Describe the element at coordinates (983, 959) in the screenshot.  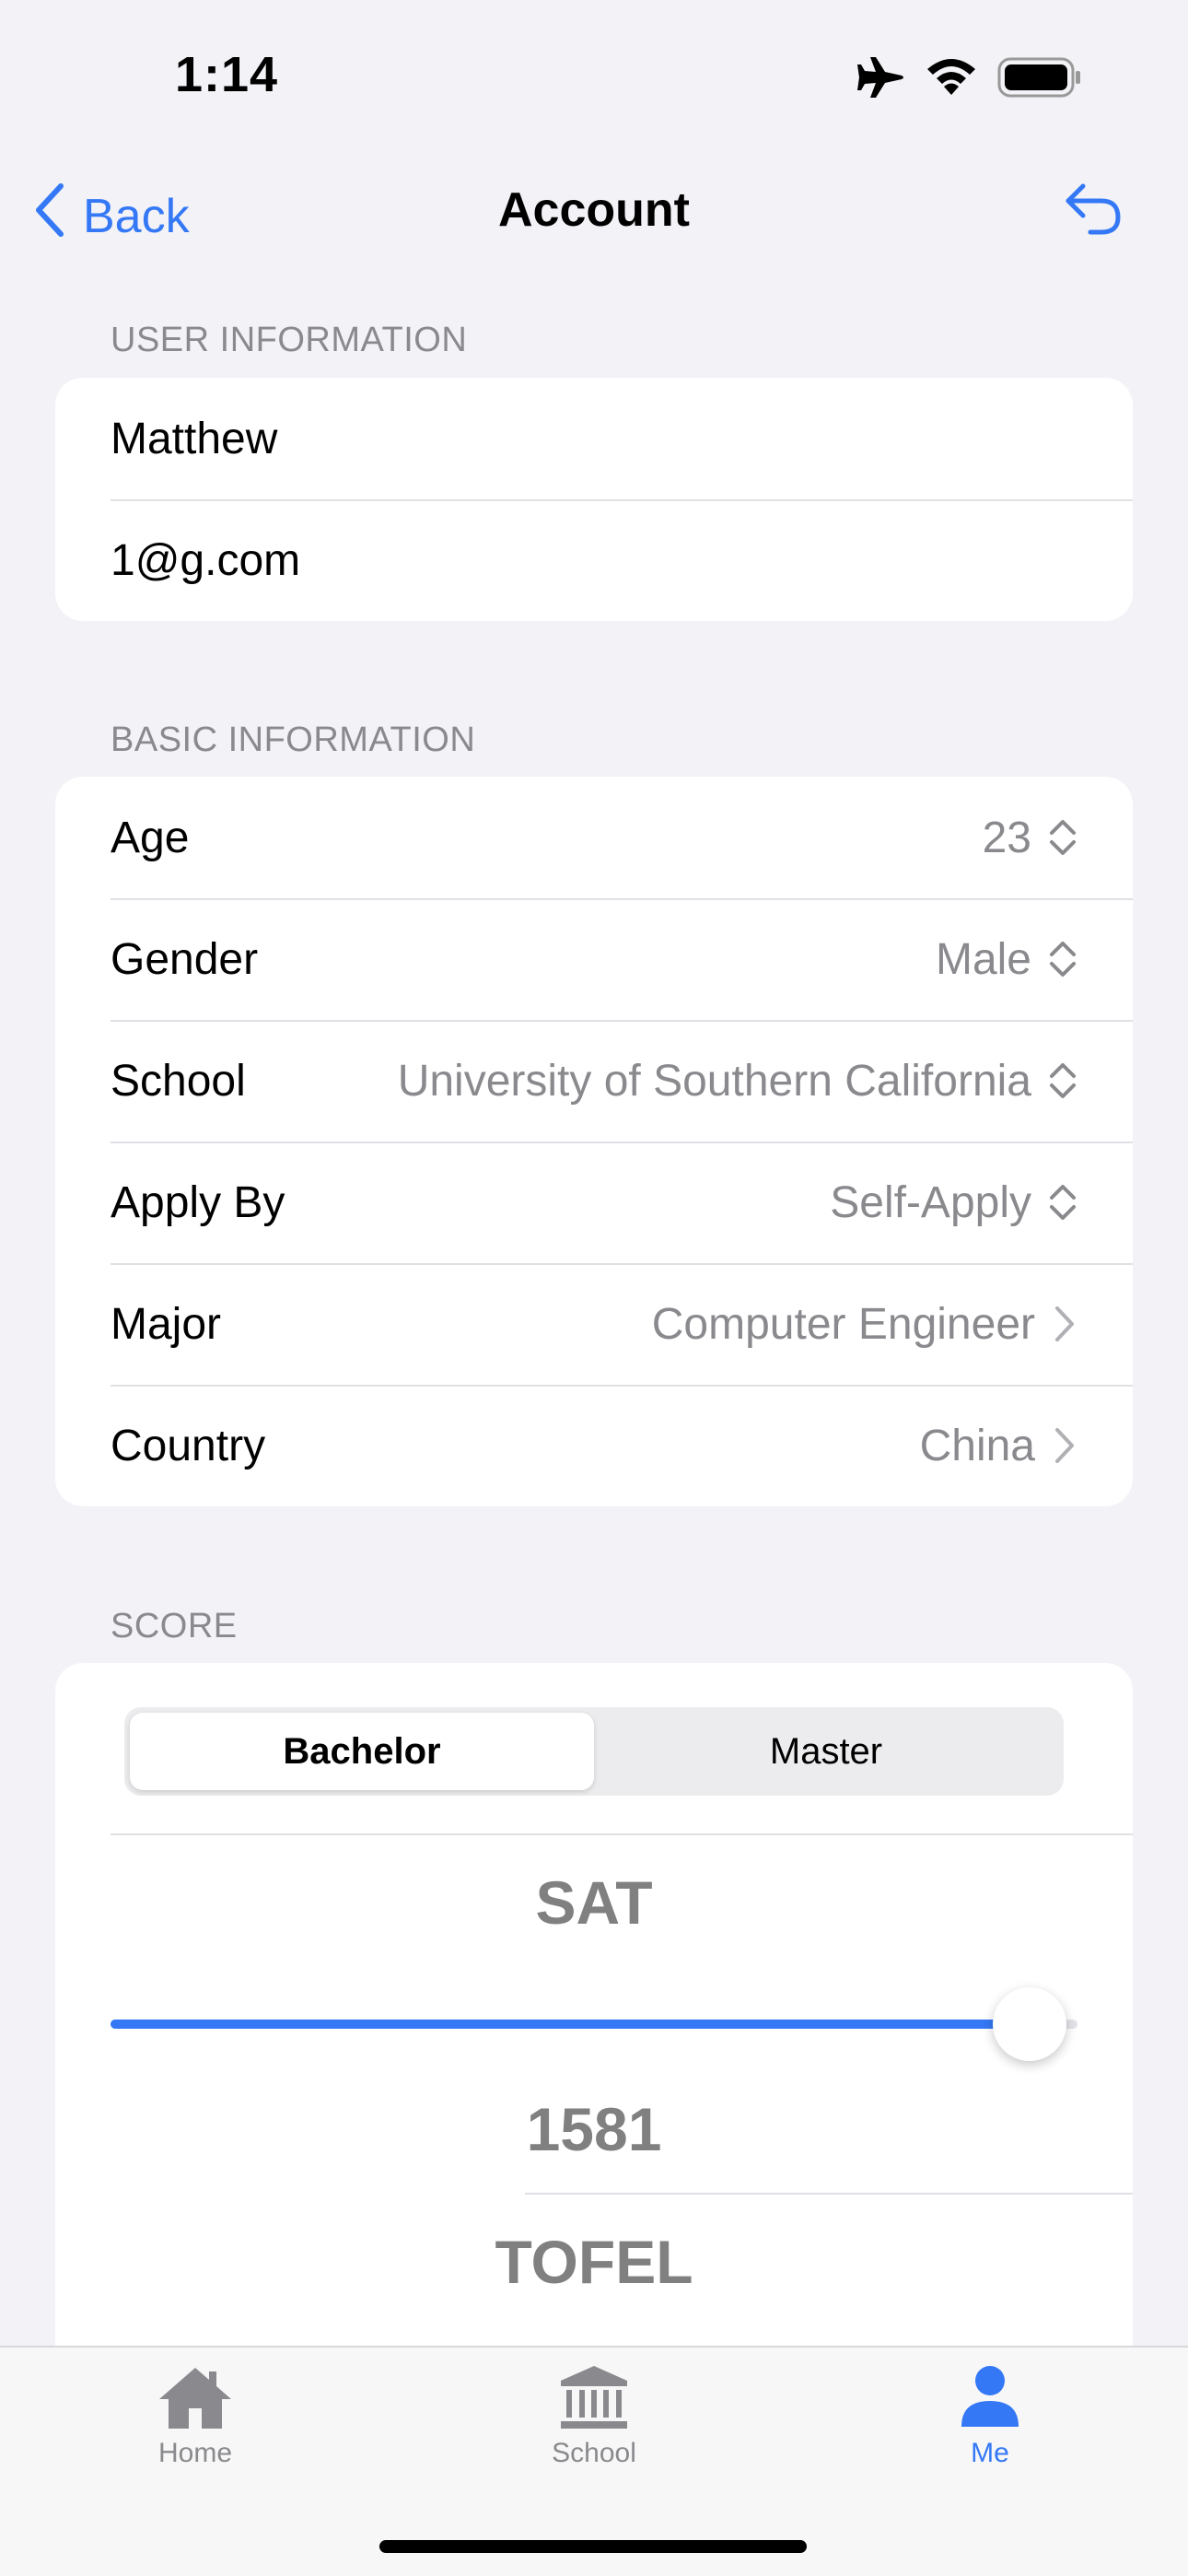
I see `gender-value: Male` at that location.